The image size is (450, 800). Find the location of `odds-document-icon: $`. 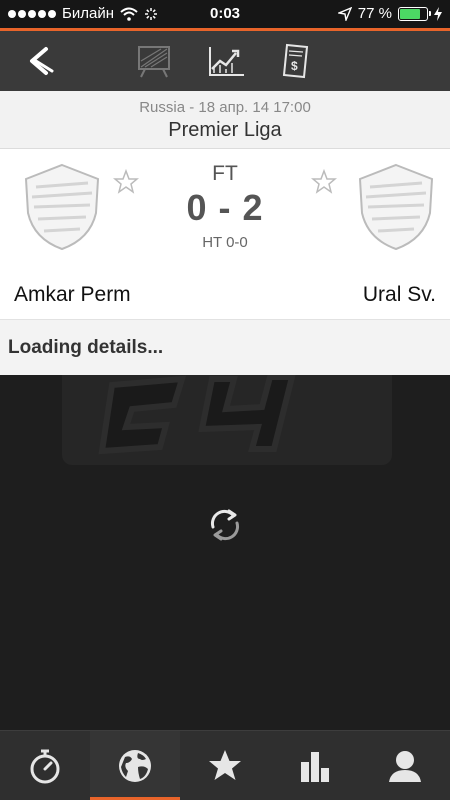

odds-document-icon: $ is located at coordinates (295, 61).